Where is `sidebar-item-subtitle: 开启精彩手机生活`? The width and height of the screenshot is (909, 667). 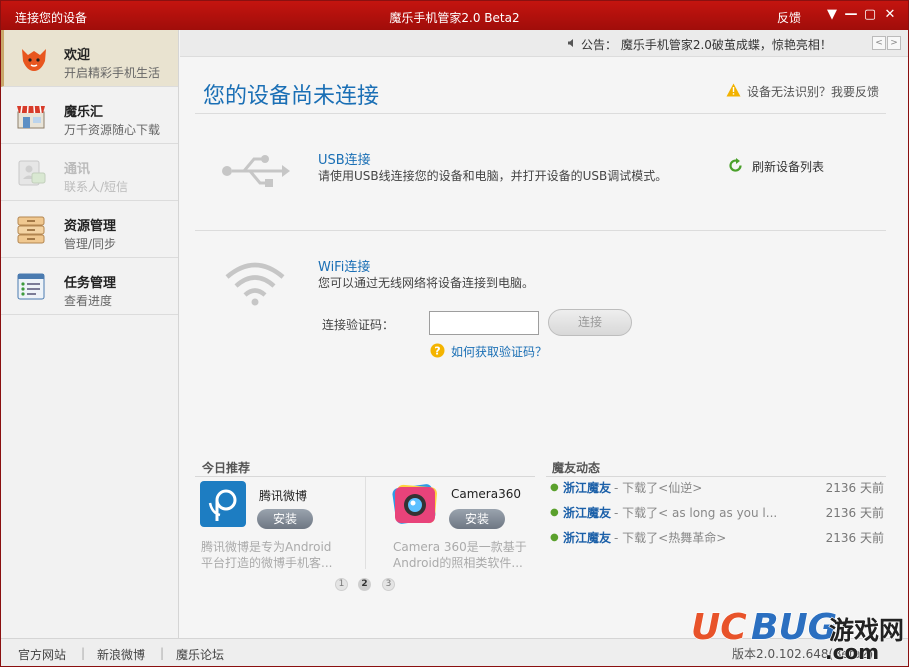 sidebar-item-subtitle: 开启精彩手机生活 is located at coordinates (112, 73).